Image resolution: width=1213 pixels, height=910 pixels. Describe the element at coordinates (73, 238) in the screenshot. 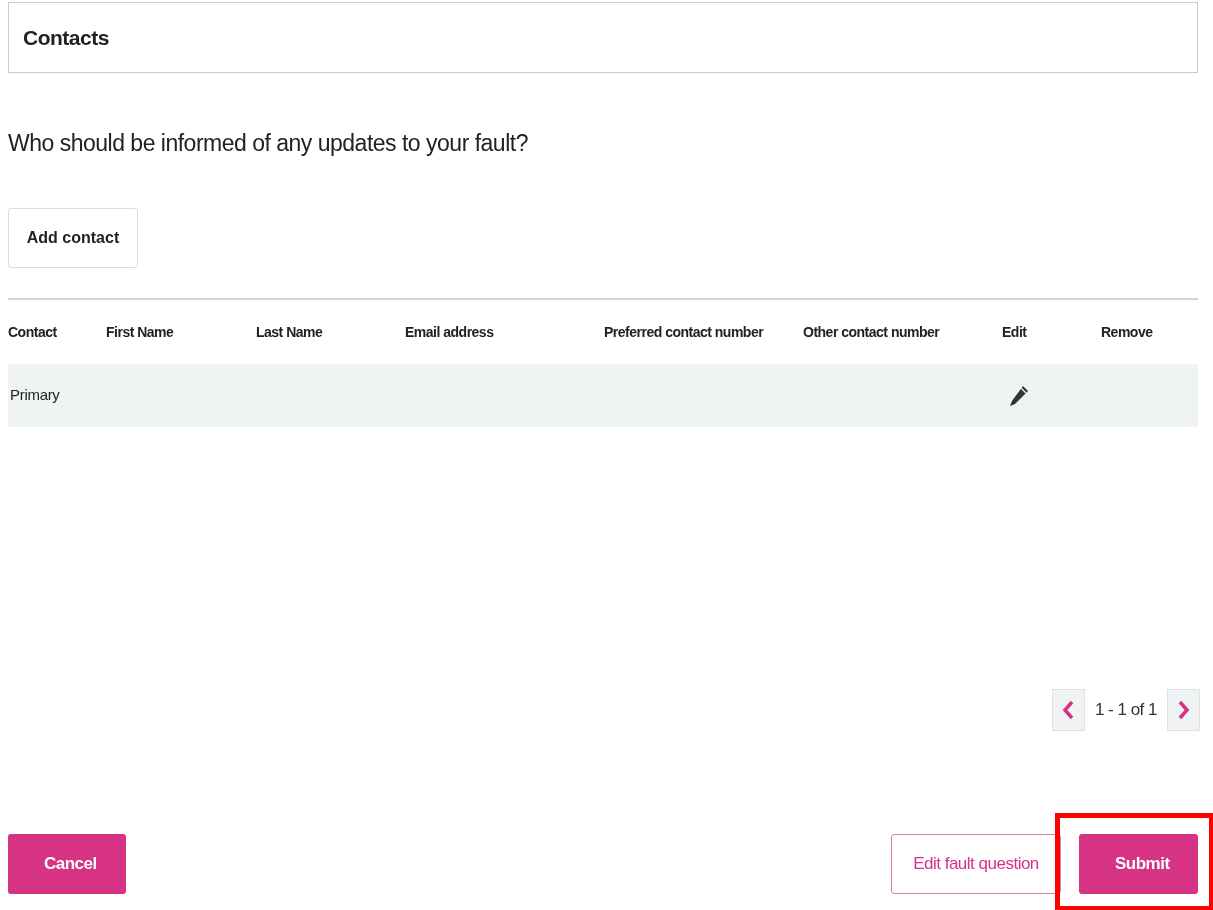

I see `add-contact-button: Add contact` at that location.